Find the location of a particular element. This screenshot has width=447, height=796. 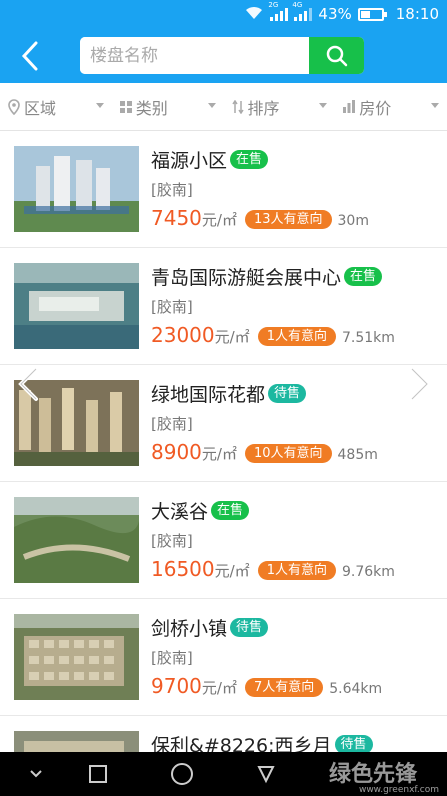

listing-distance: 7.51km is located at coordinates (368, 338).